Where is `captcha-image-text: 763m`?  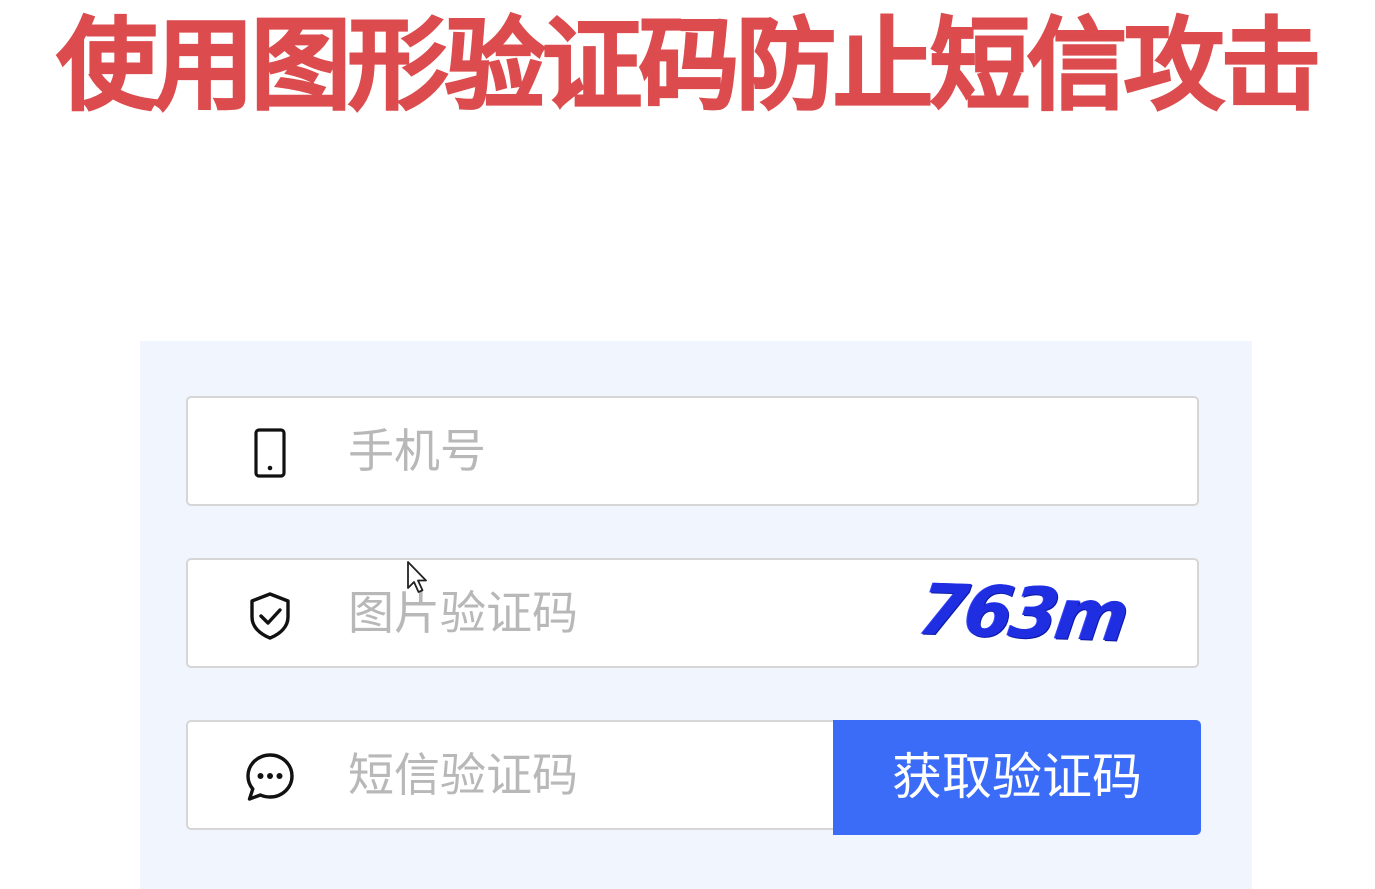 captcha-image-text: 763m is located at coordinates (1023, 613).